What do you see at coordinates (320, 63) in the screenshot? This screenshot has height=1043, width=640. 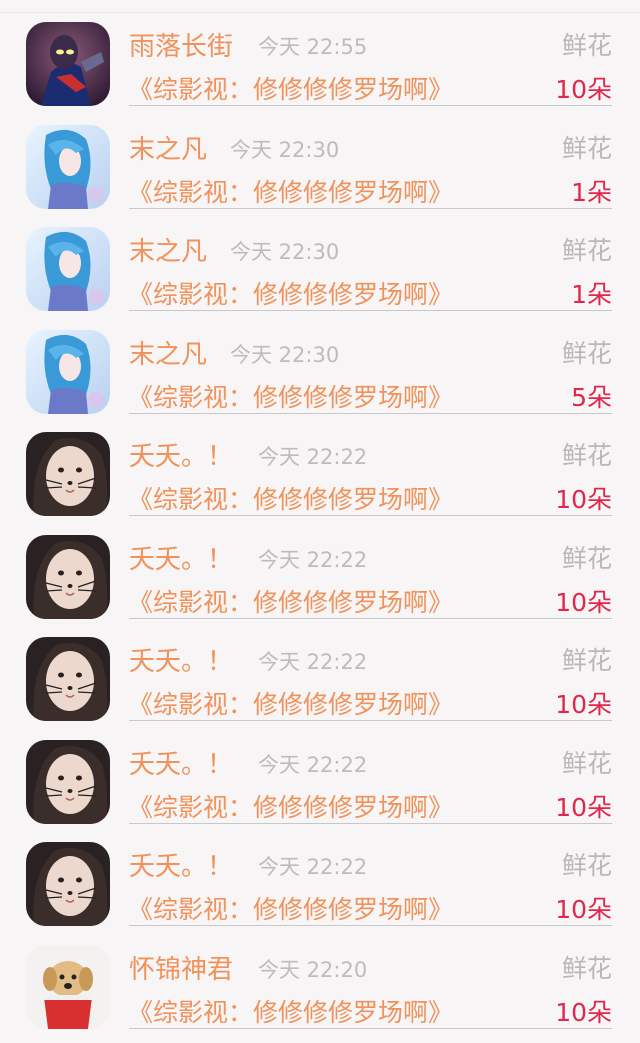 I see `gift-record-row: 雨落长街 今天 22:55 鲜花 《综影视：修修修修罗场啊》 10朵` at bounding box center [320, 63].